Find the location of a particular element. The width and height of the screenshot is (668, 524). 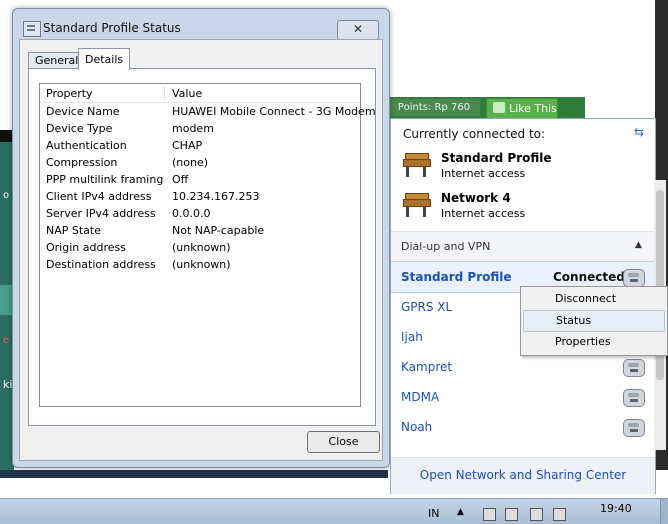

action-center-icon is located at coordinates (489, 514).